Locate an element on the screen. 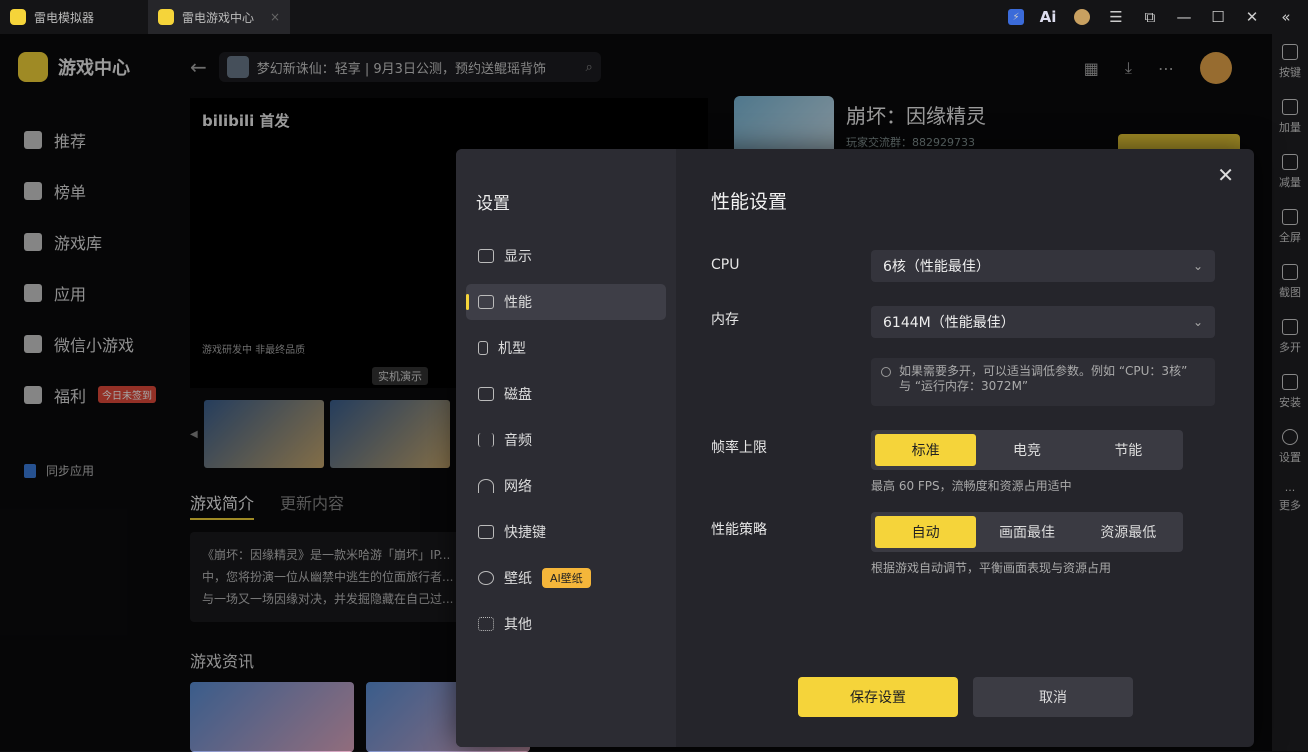 This screenshot has height=752, width=1308. toolbar-install: 安装 is located at coordinates (1290, 401).